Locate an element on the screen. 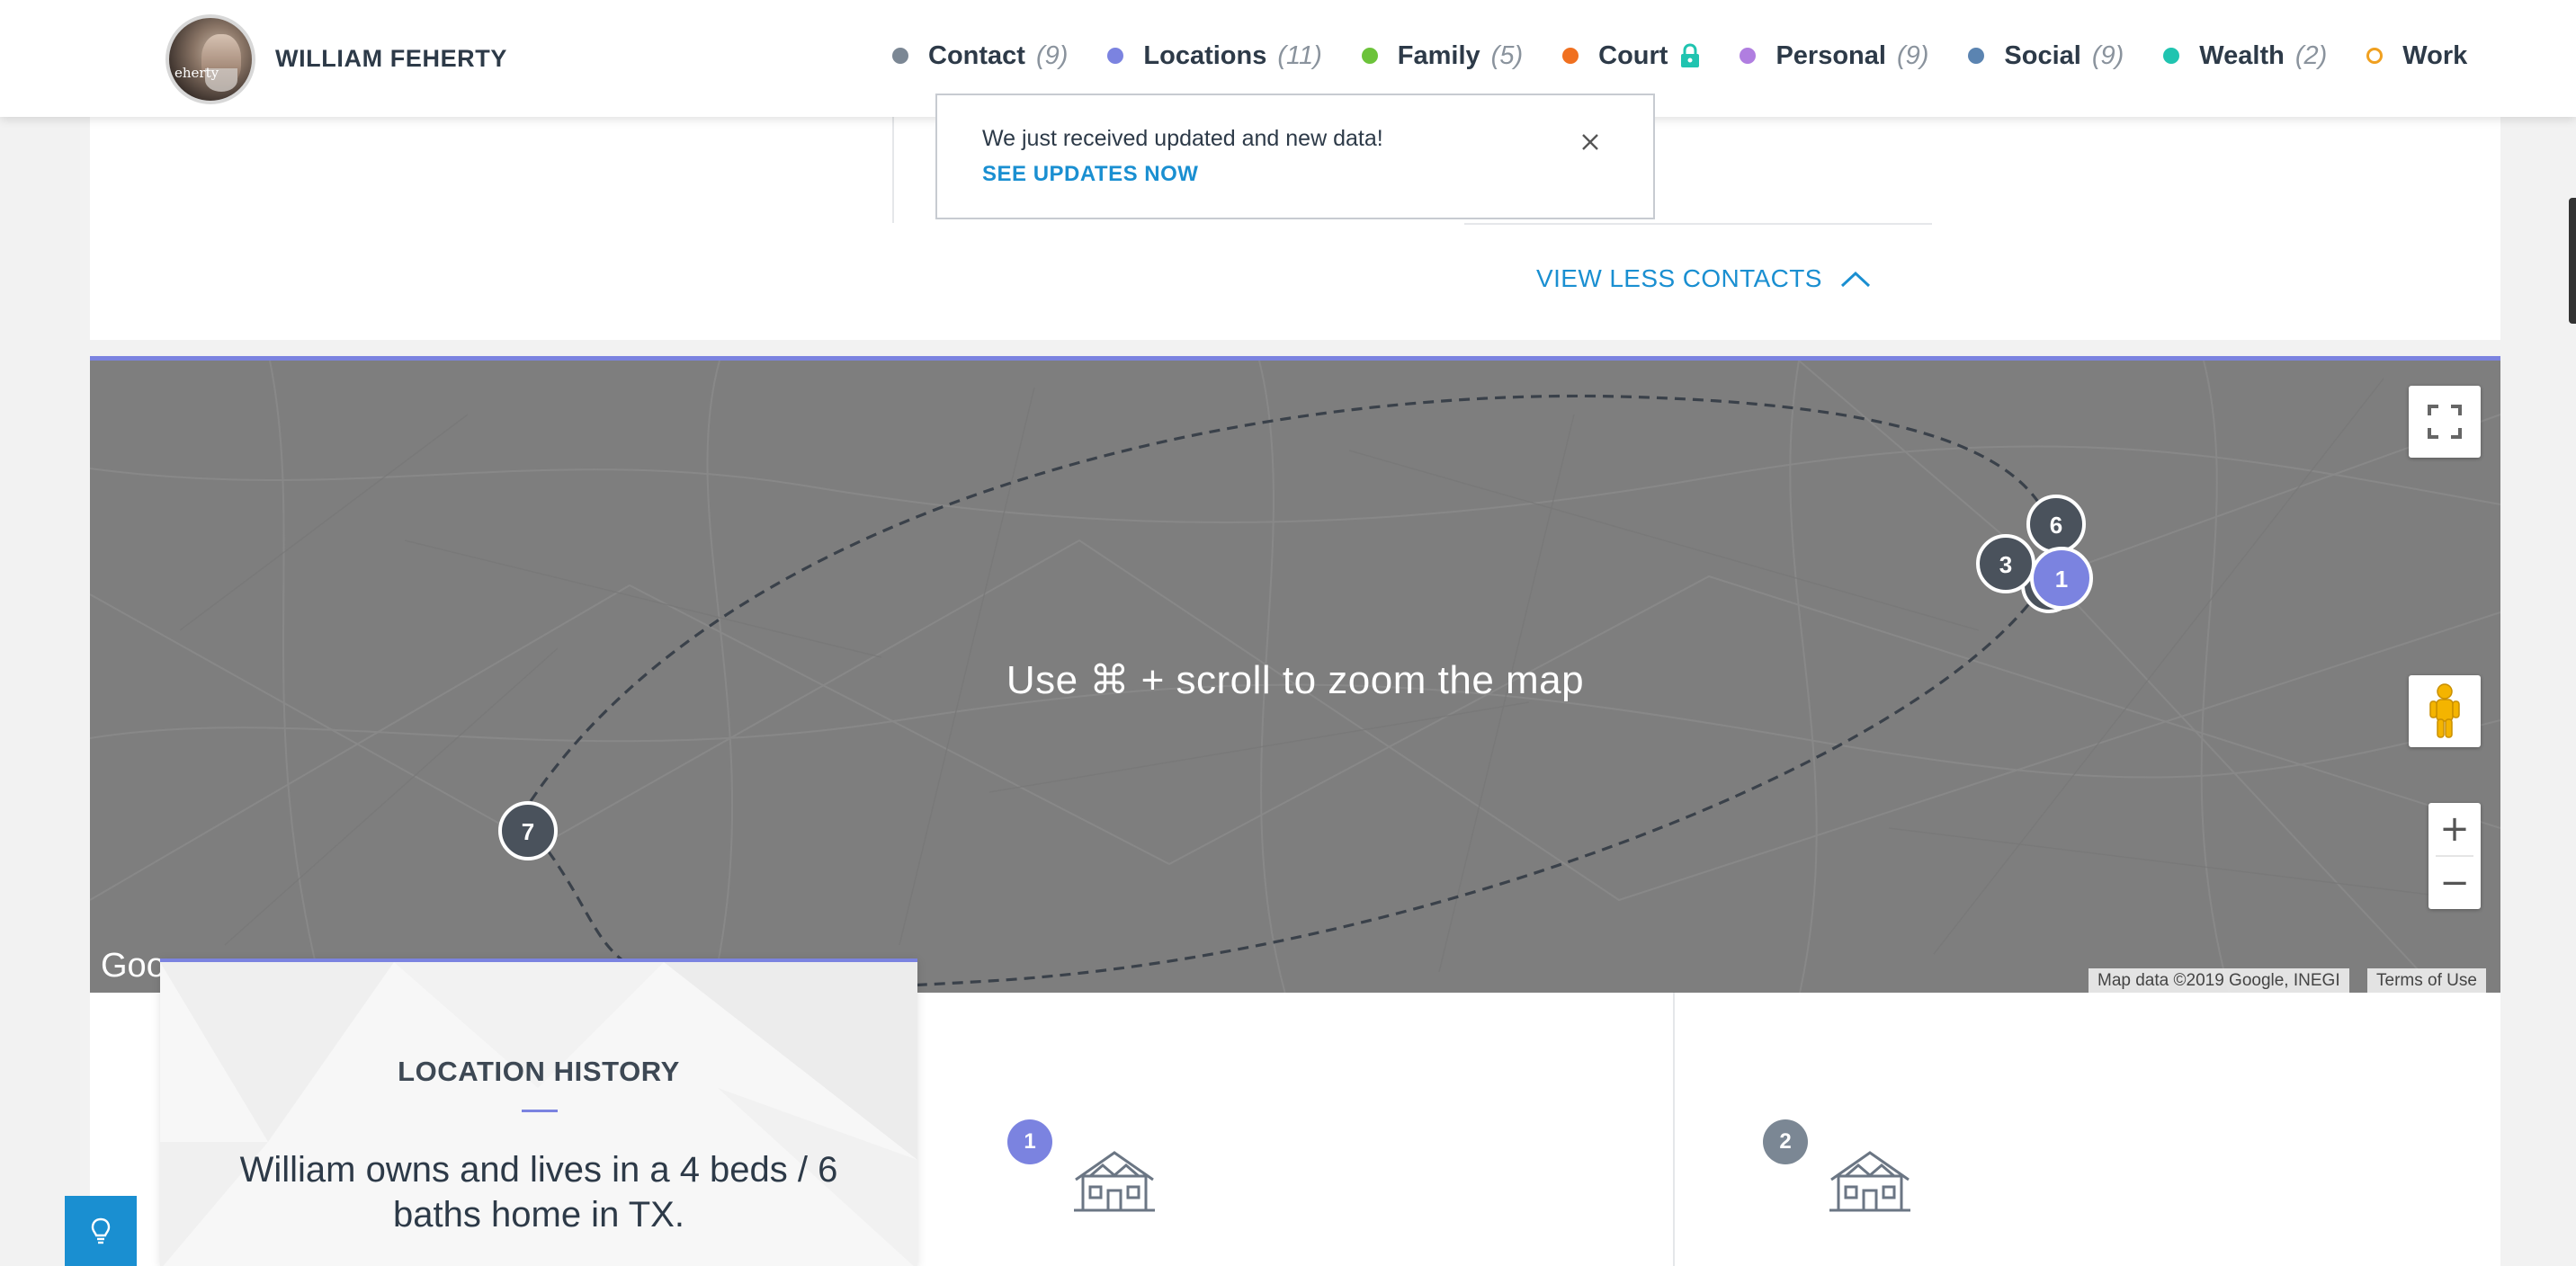 The height and width of the screenshot is (1266, 2576). nav-item-work: Work is located at coordinates (2416, 56).